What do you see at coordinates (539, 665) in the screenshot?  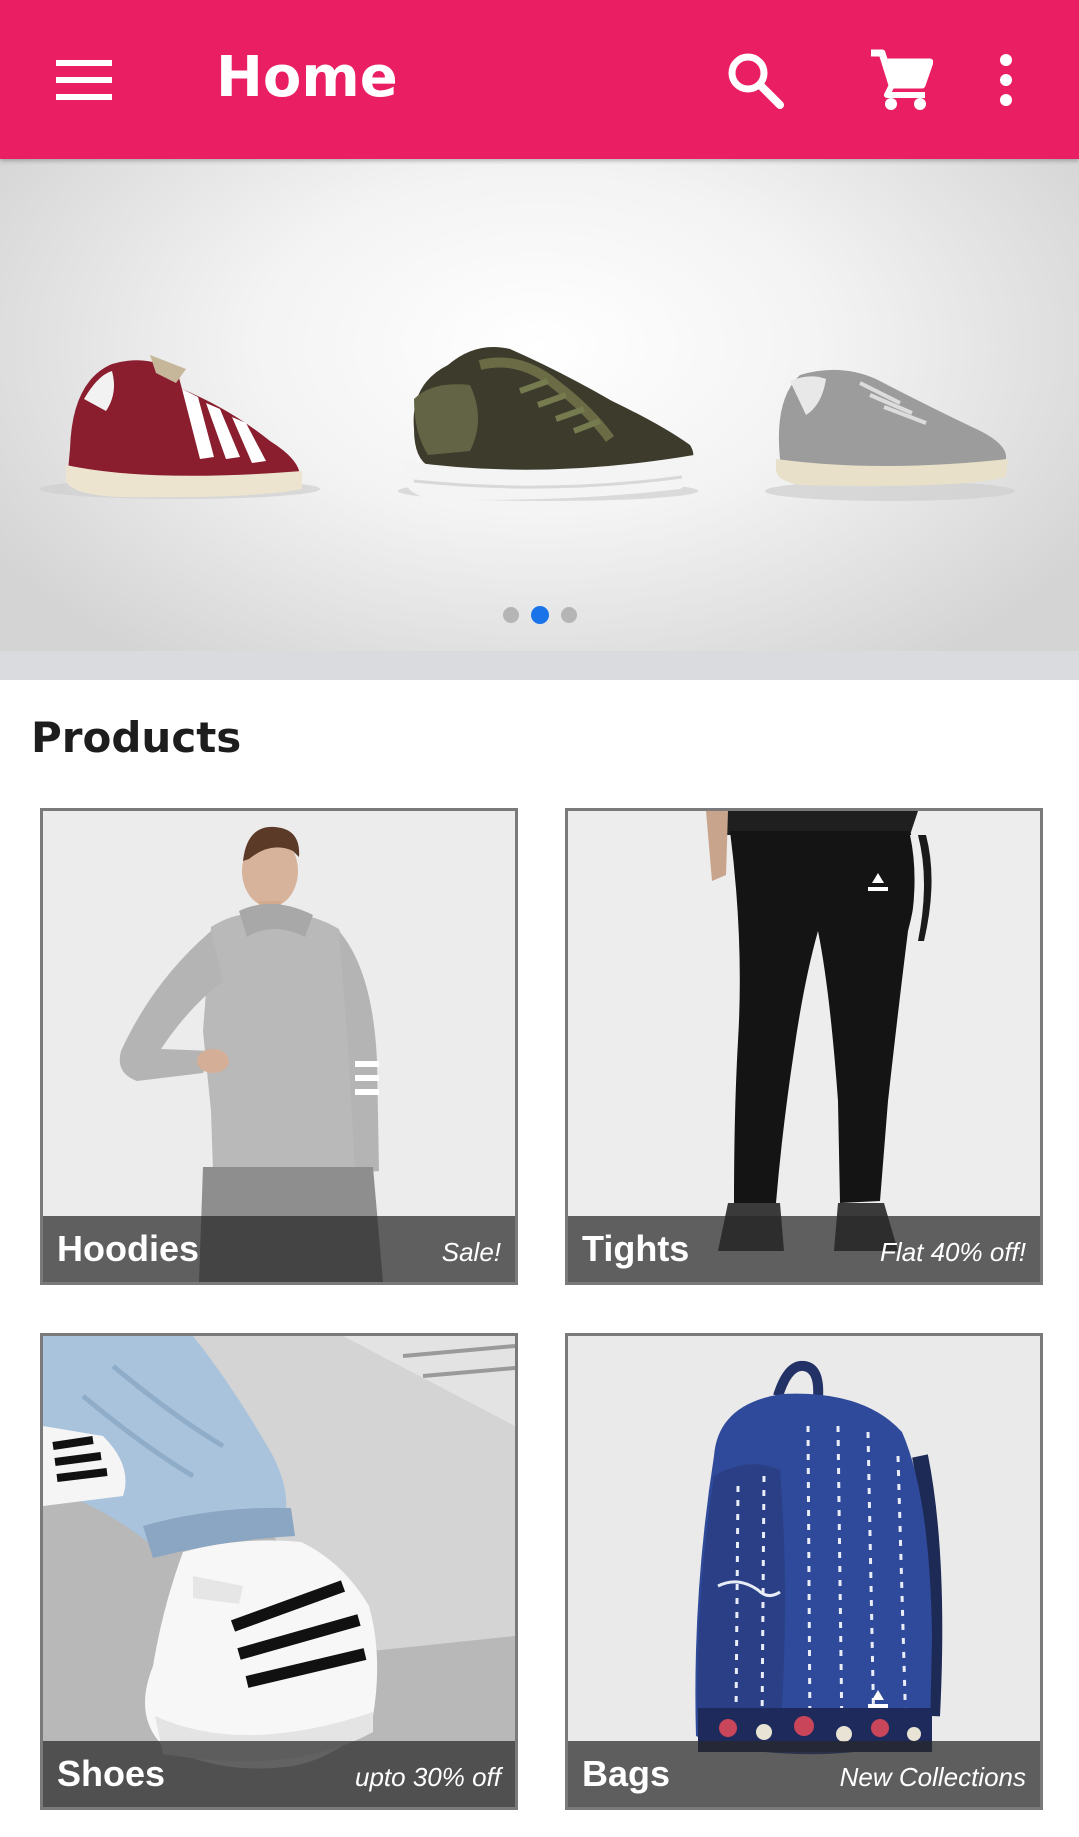 I see `section-divider` at bounding box center [539, 665].